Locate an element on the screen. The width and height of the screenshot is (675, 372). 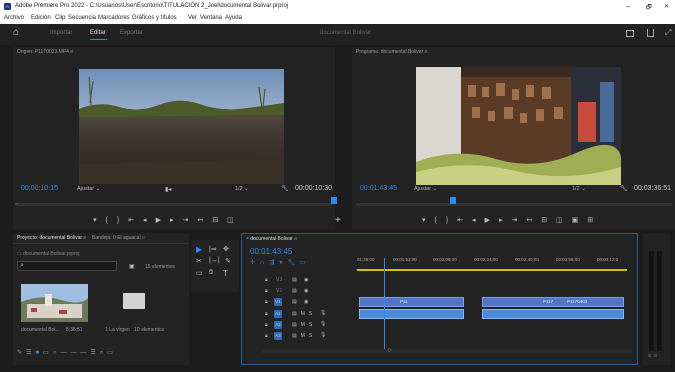
marker-icon: ▮◂ is located at coordinates (168, 189).